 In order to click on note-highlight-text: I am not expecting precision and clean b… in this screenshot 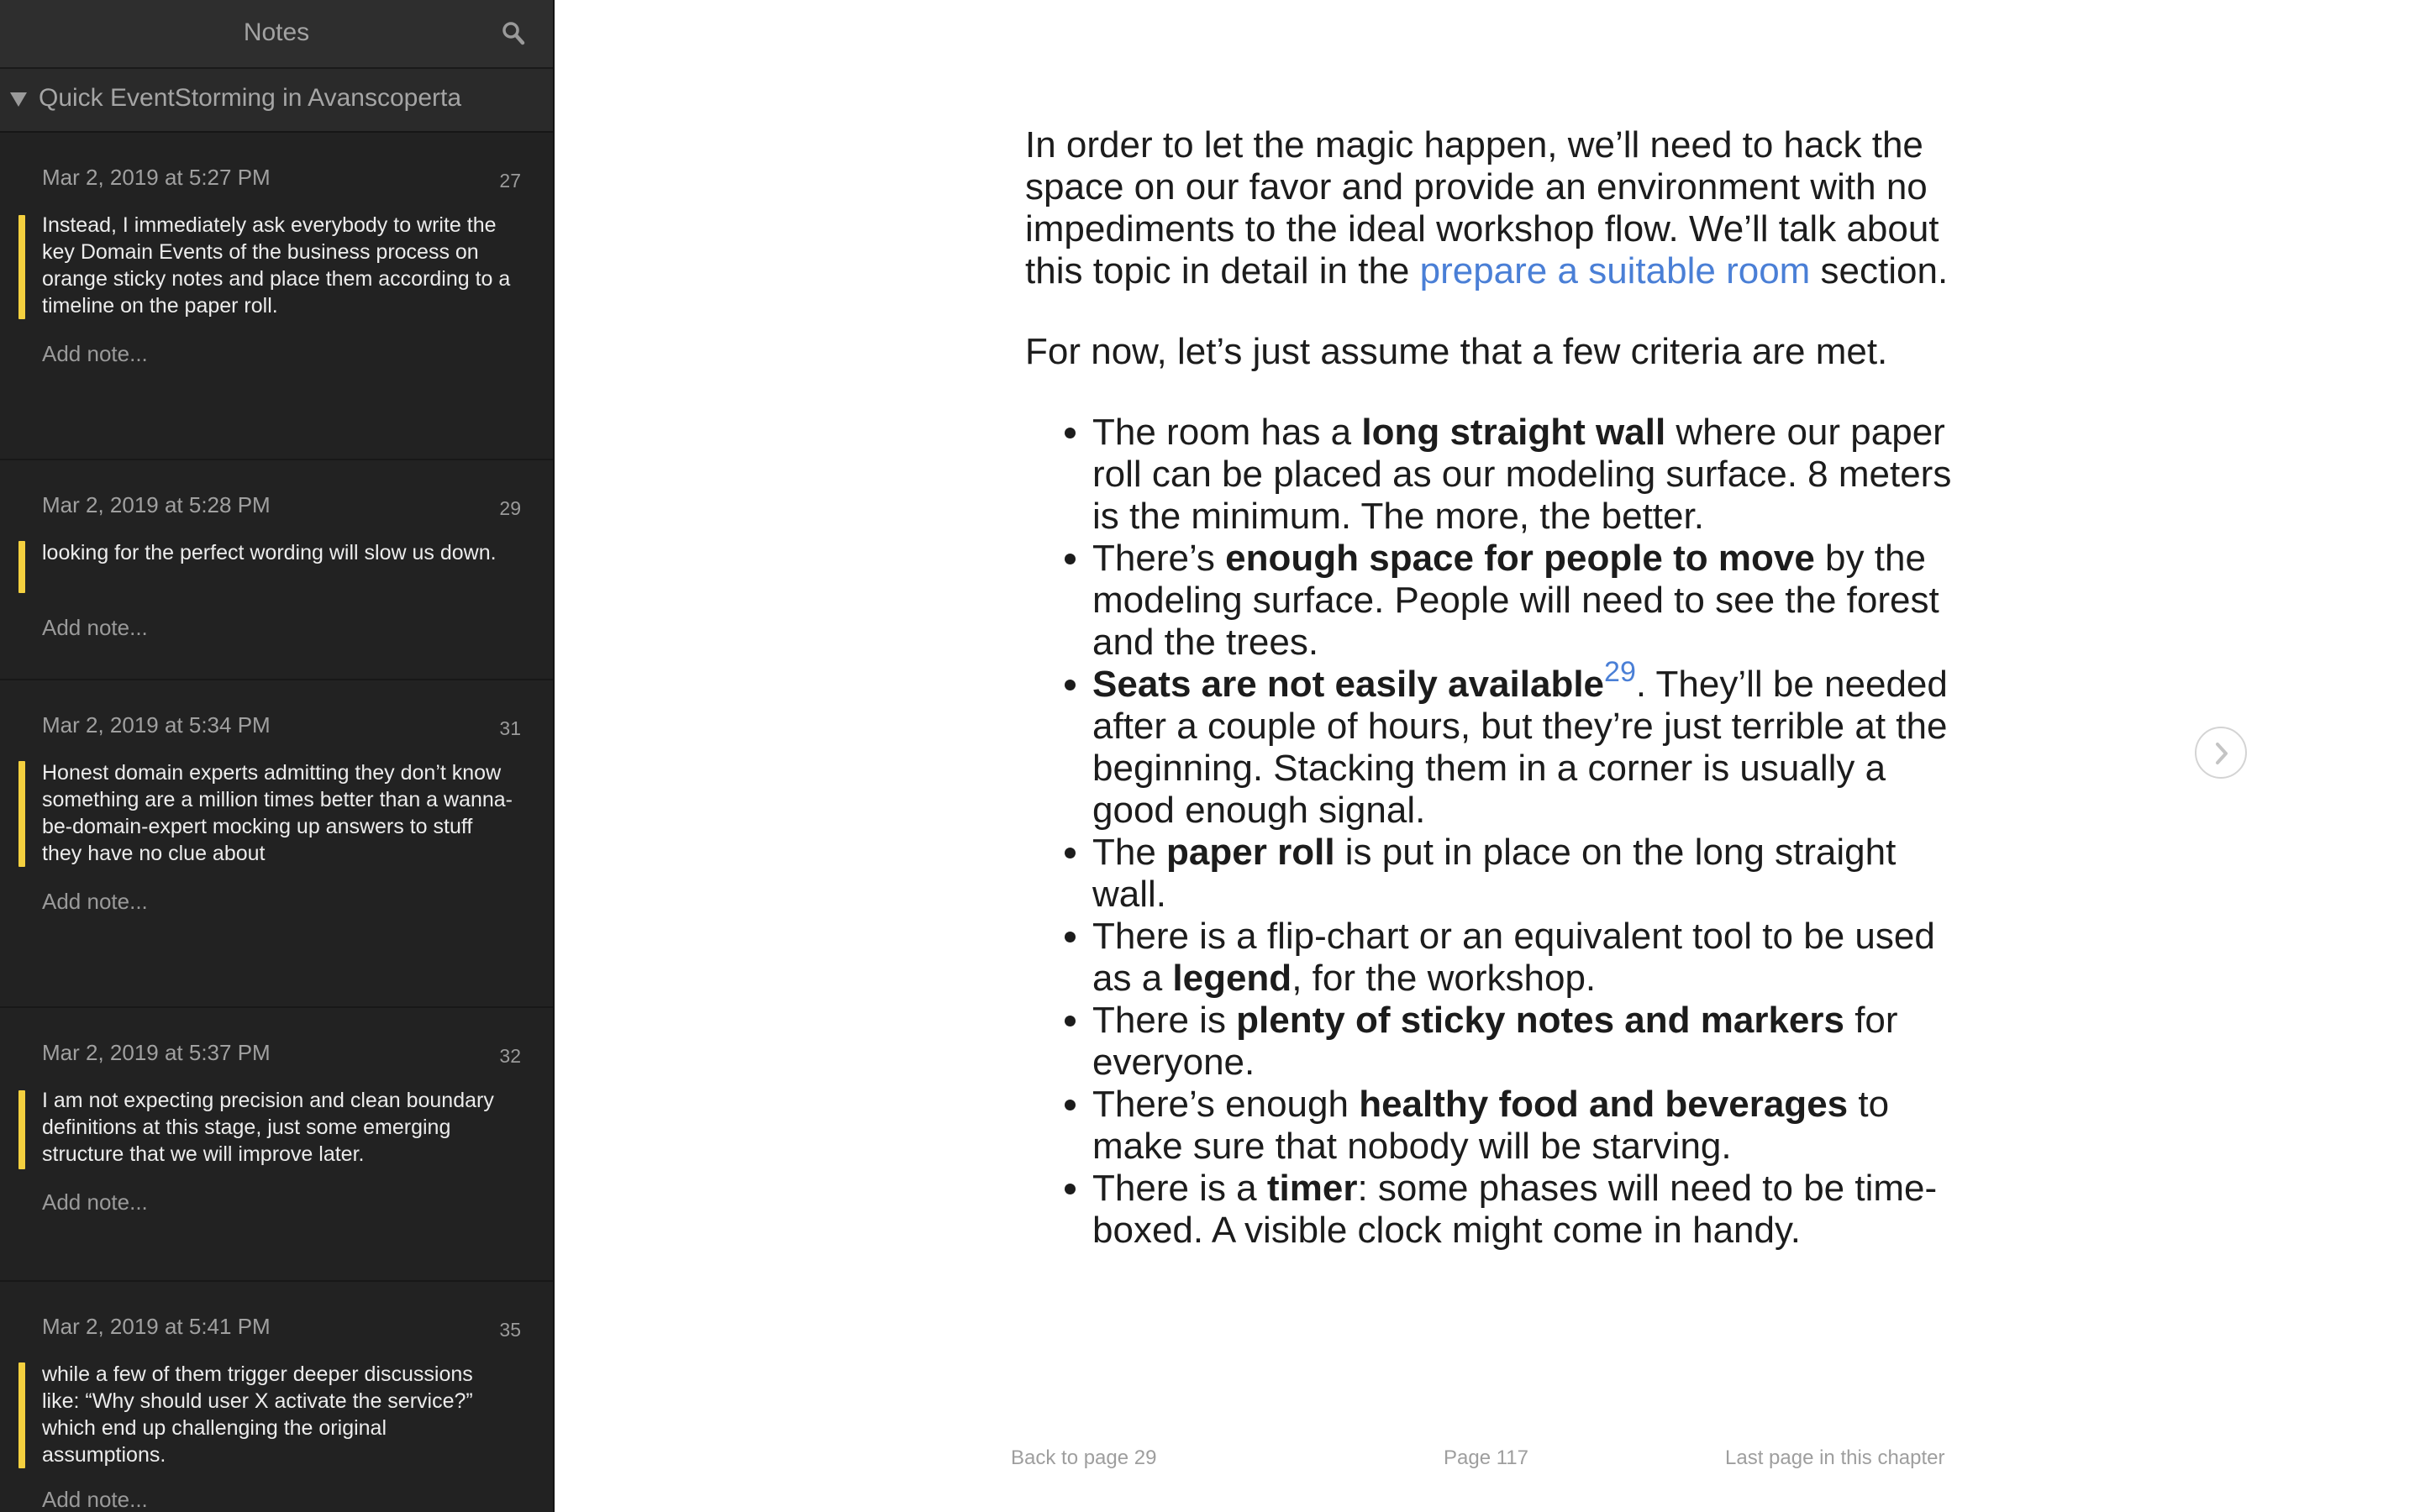, I will do `click(277, 1127)`.